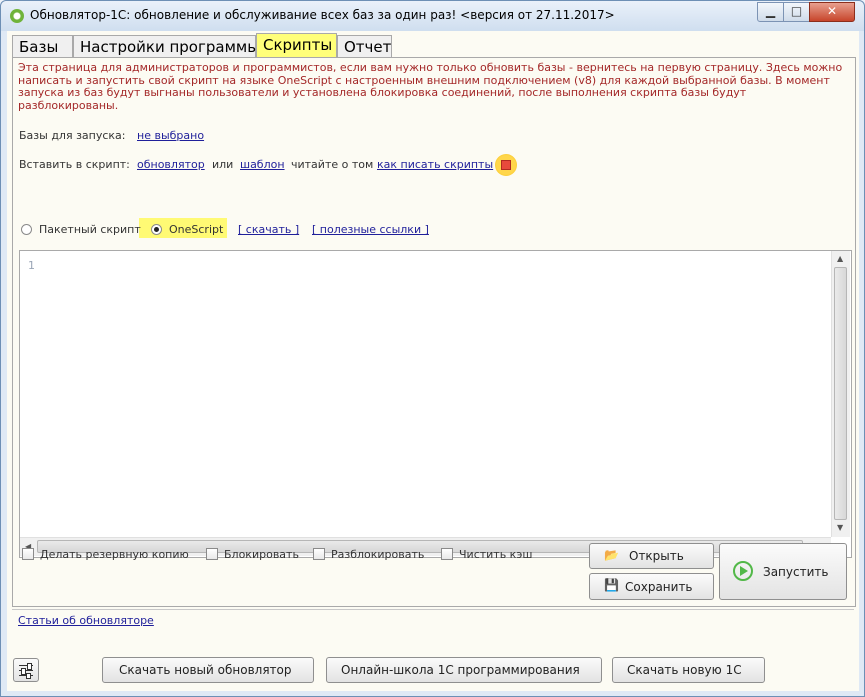 Image resolution: width=865 pixels, height=697 pixels. What do you see at coordinates (656, 556) in the screenshot?
I see `open-button-label: Открыть` at bounding box center [656, 556].